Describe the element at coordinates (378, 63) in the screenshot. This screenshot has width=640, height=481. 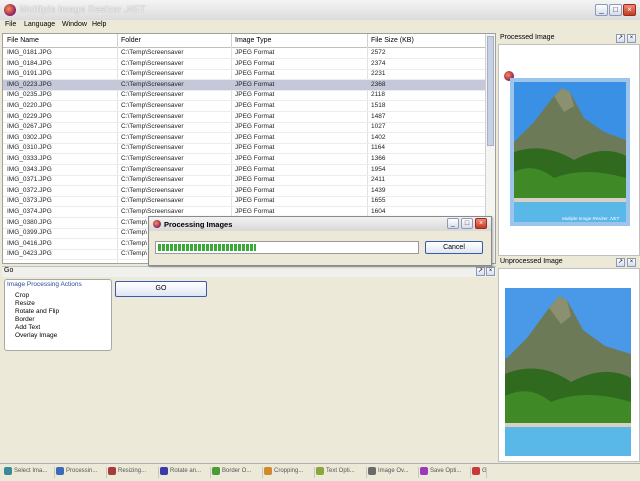
I see `file-size-cell: 2374` at that location.